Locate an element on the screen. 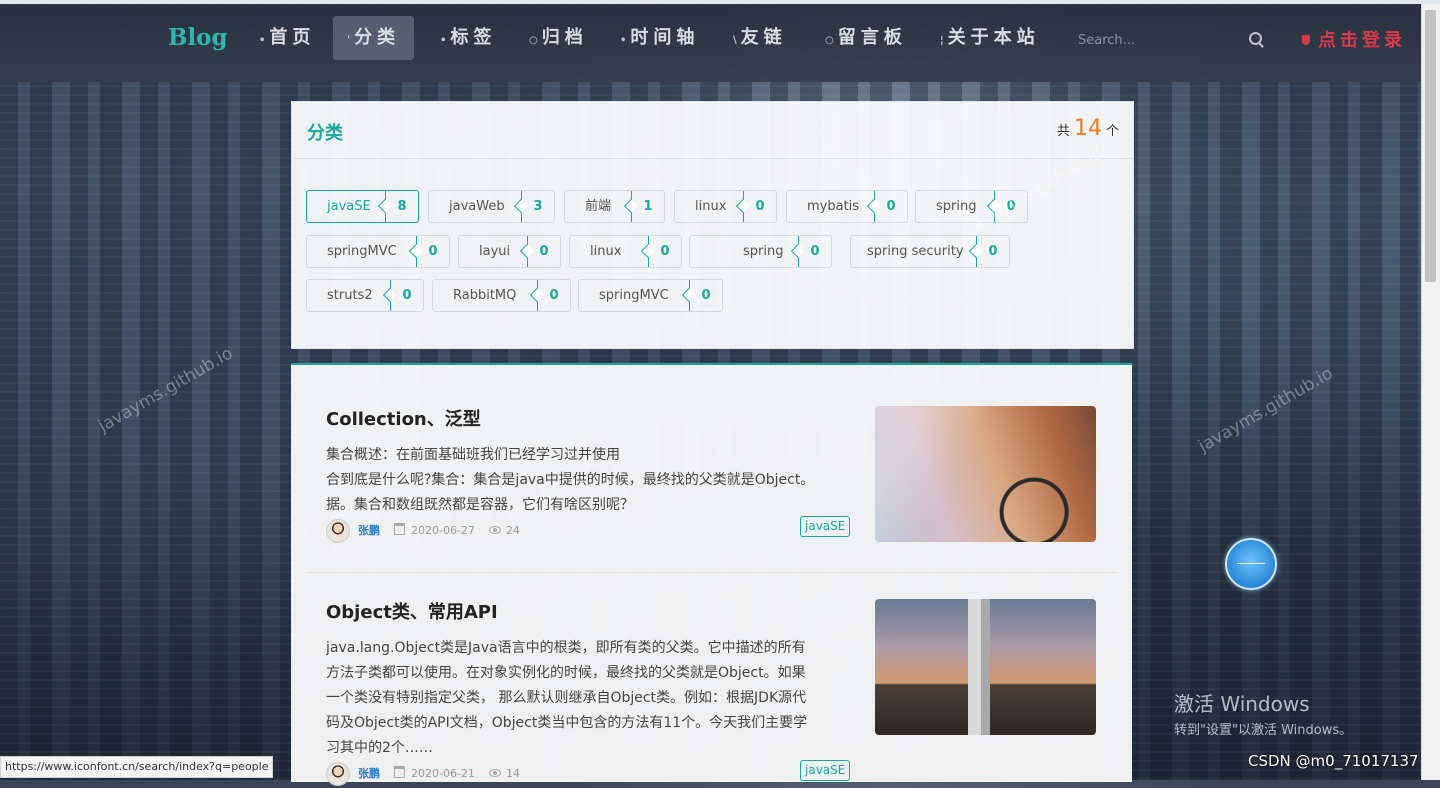 Image resolution: width=1440 pixels, height=788 pixels. category-tag: spring 0 is located at coordinates (760, 251).